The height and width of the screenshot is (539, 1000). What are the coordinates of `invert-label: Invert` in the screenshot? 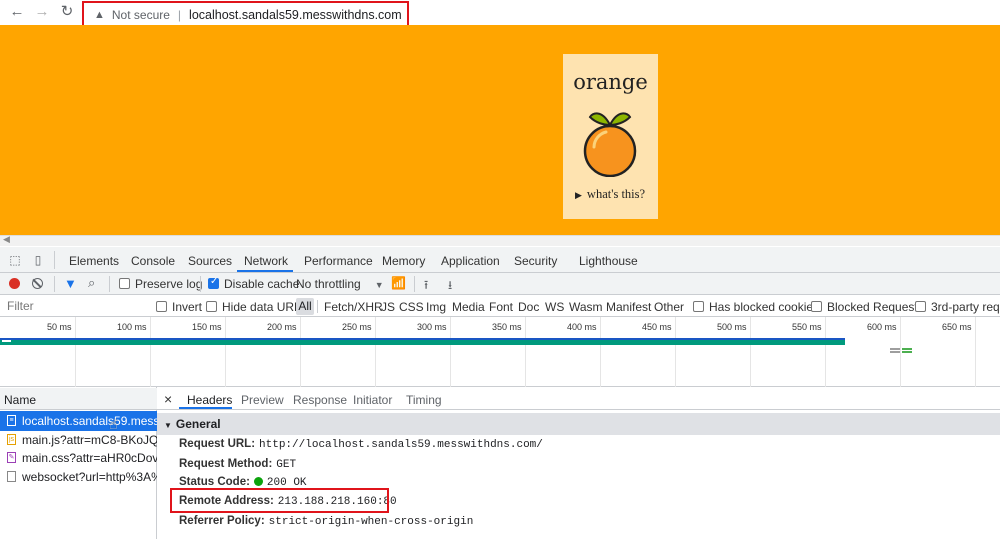 It's located at (187, 307).